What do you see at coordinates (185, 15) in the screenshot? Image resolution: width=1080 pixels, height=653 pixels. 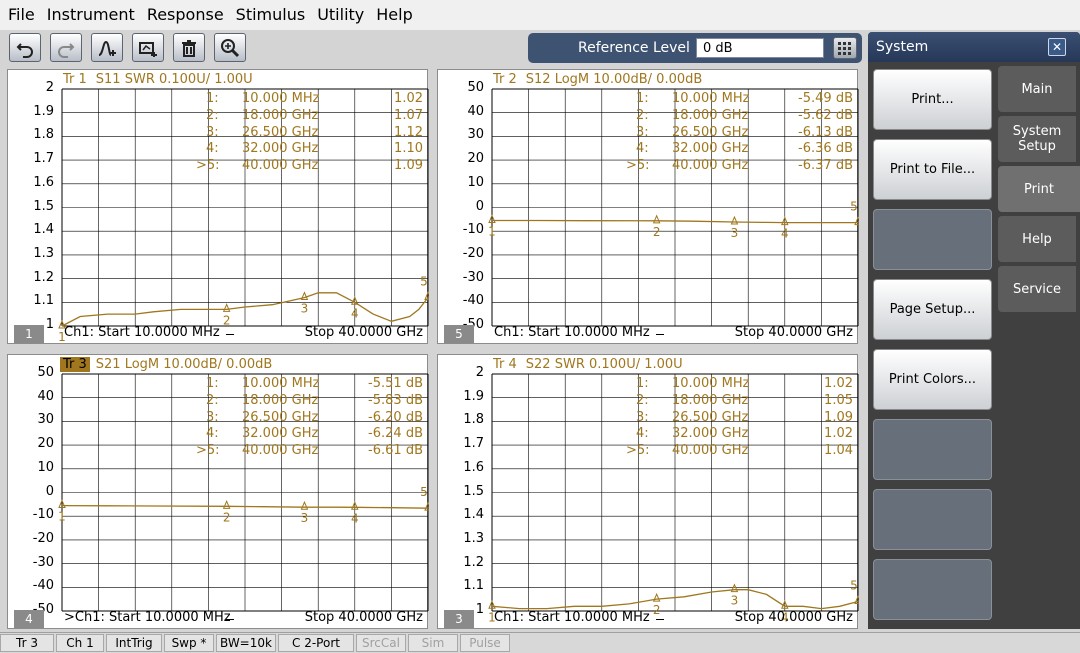 I see `menu-response: Response` at bounding box center [185, 15].